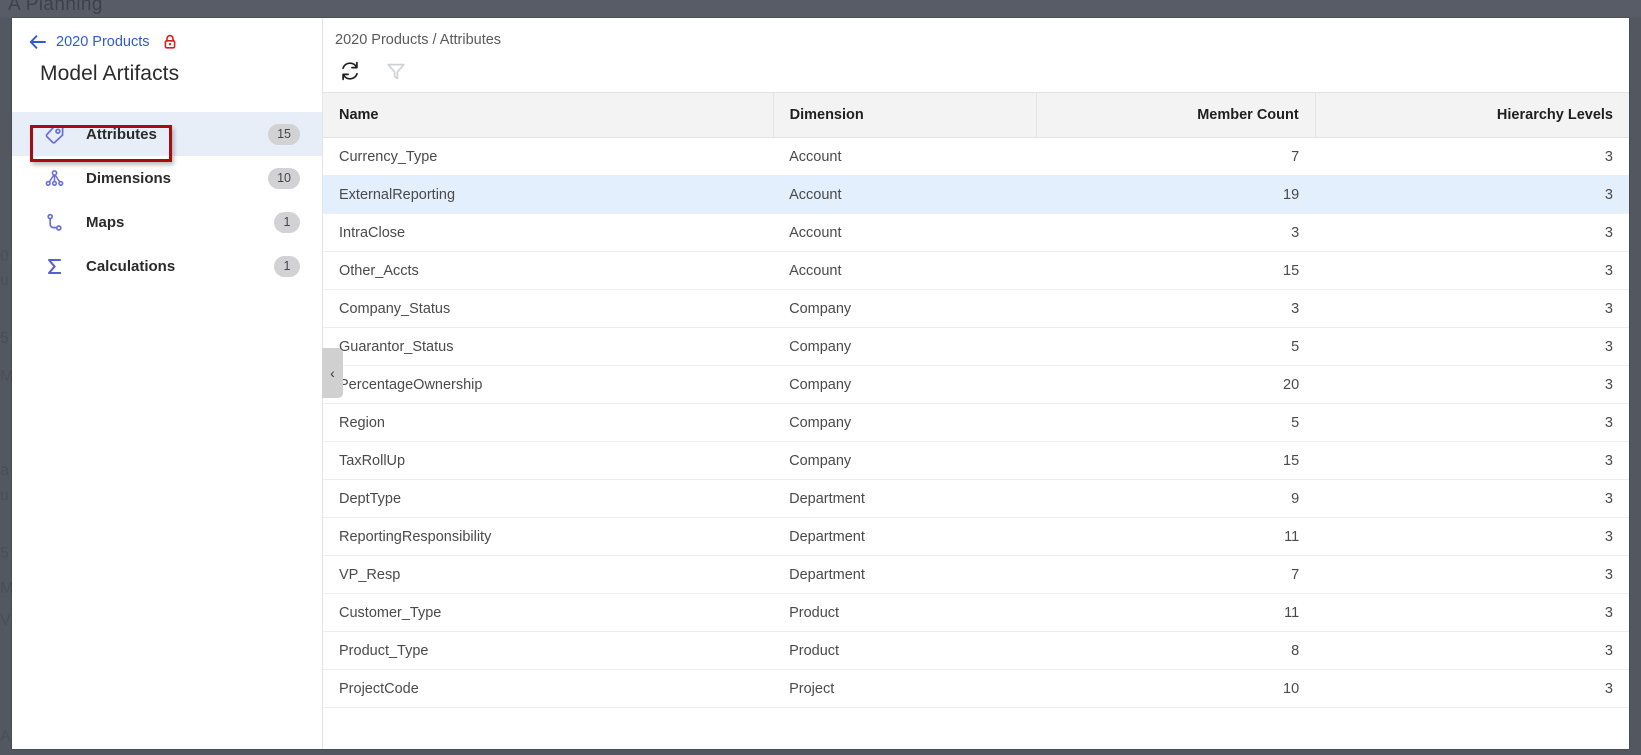 This screenshot has height=755, width=1641. Describe the element at coordinates (905, 115) in the screenshot. I see `column-header-dimension: Dimension` at that location.